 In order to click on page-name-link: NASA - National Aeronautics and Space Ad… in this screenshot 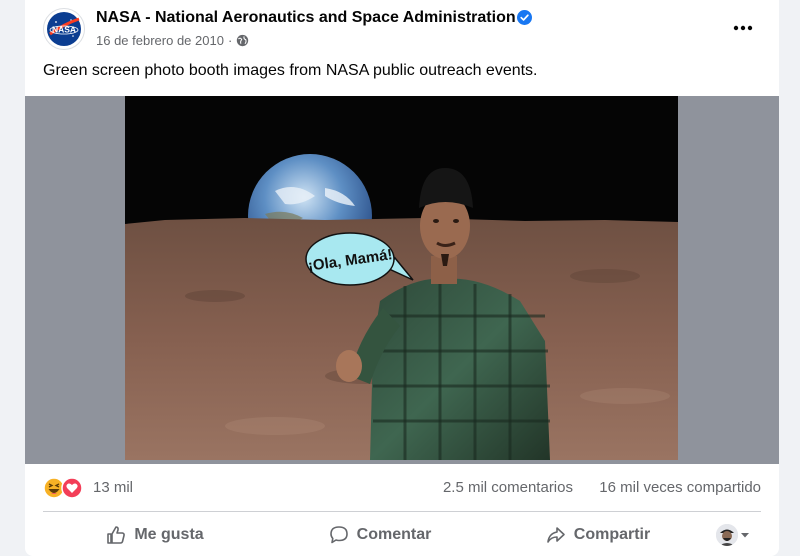, I will do `click(306, 18)`.